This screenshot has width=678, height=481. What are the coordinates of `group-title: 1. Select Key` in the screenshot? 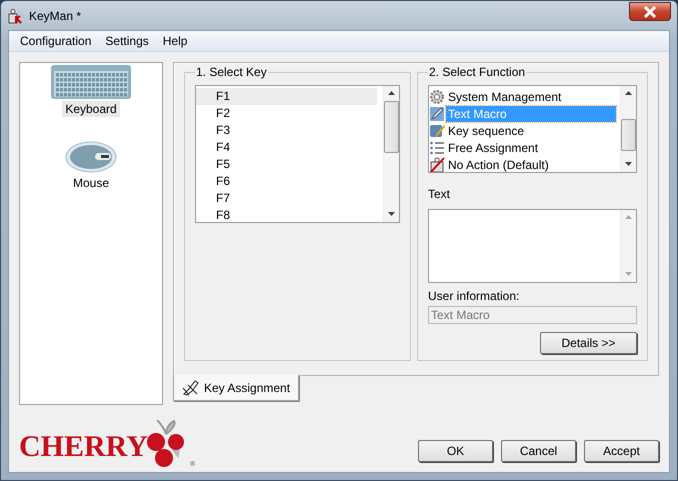 It's located at (231, 72).